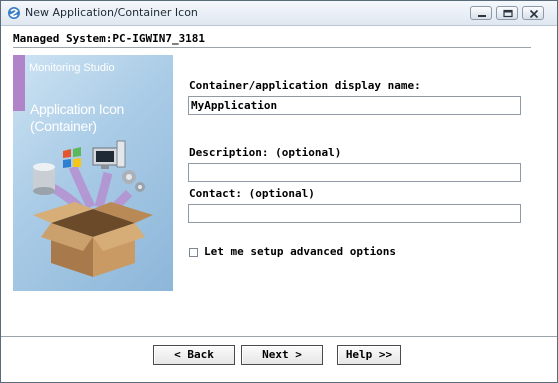  Describe the element at coordinates (272, 48) in the screenshot. I see `header-divider` at that location.